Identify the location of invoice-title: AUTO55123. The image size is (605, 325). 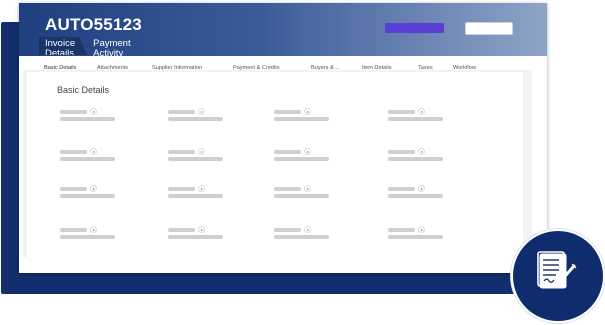
(93, 24).